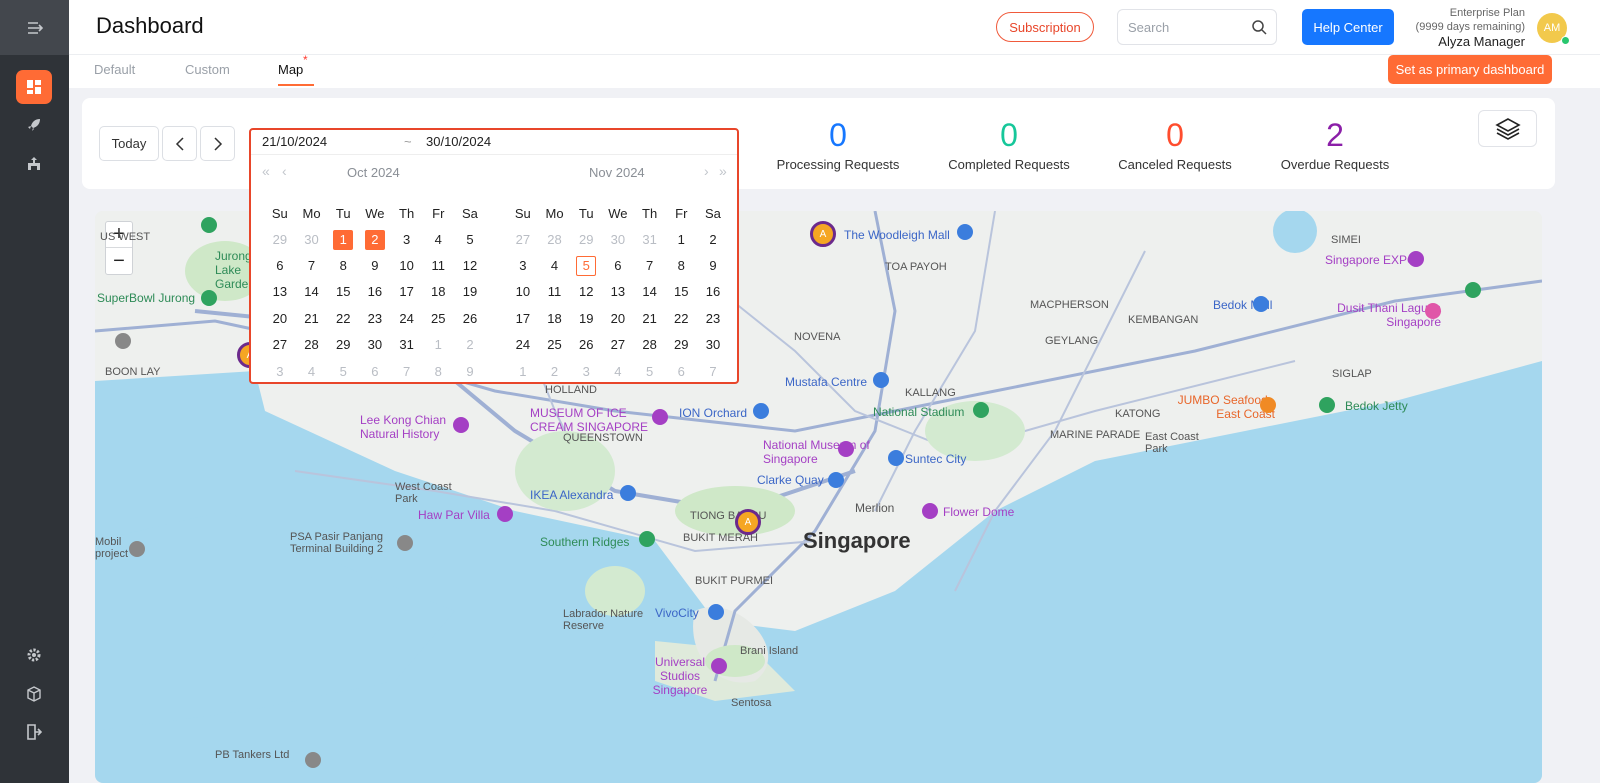  What do you see at coordinates (748, 522) in the screenshot?
I see `request-marker: A` at bounding box center [748, 522].